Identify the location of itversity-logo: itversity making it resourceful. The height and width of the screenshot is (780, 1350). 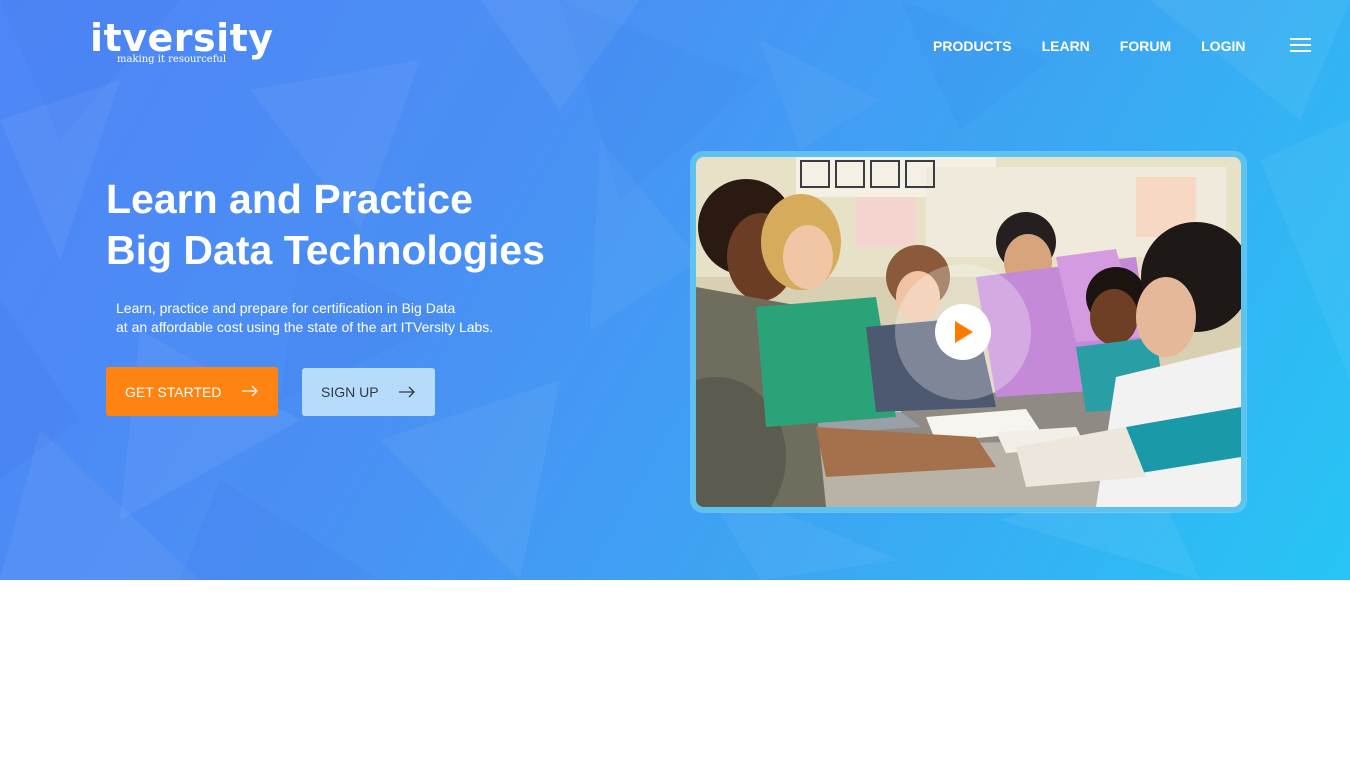
(182, 40).